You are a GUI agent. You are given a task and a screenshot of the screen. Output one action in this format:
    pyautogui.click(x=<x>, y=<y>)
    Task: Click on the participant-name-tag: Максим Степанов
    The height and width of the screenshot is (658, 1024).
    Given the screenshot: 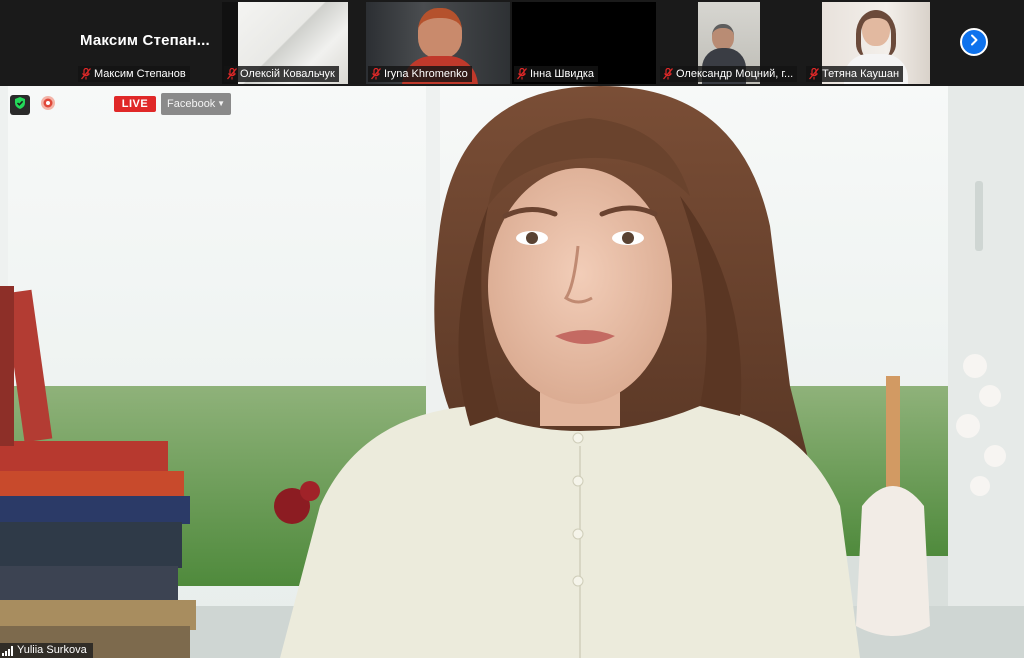 What is the action you would take?
    pyautogui.click(x=134, y=74)
    